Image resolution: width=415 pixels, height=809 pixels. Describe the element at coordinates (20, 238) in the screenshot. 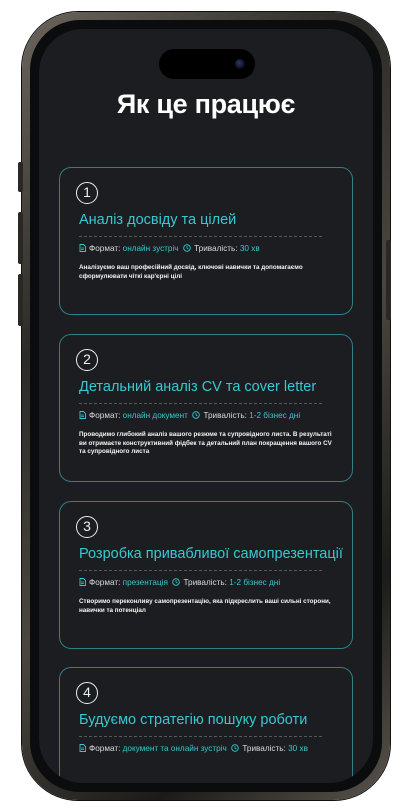

I see `volume-up-button` at that location.